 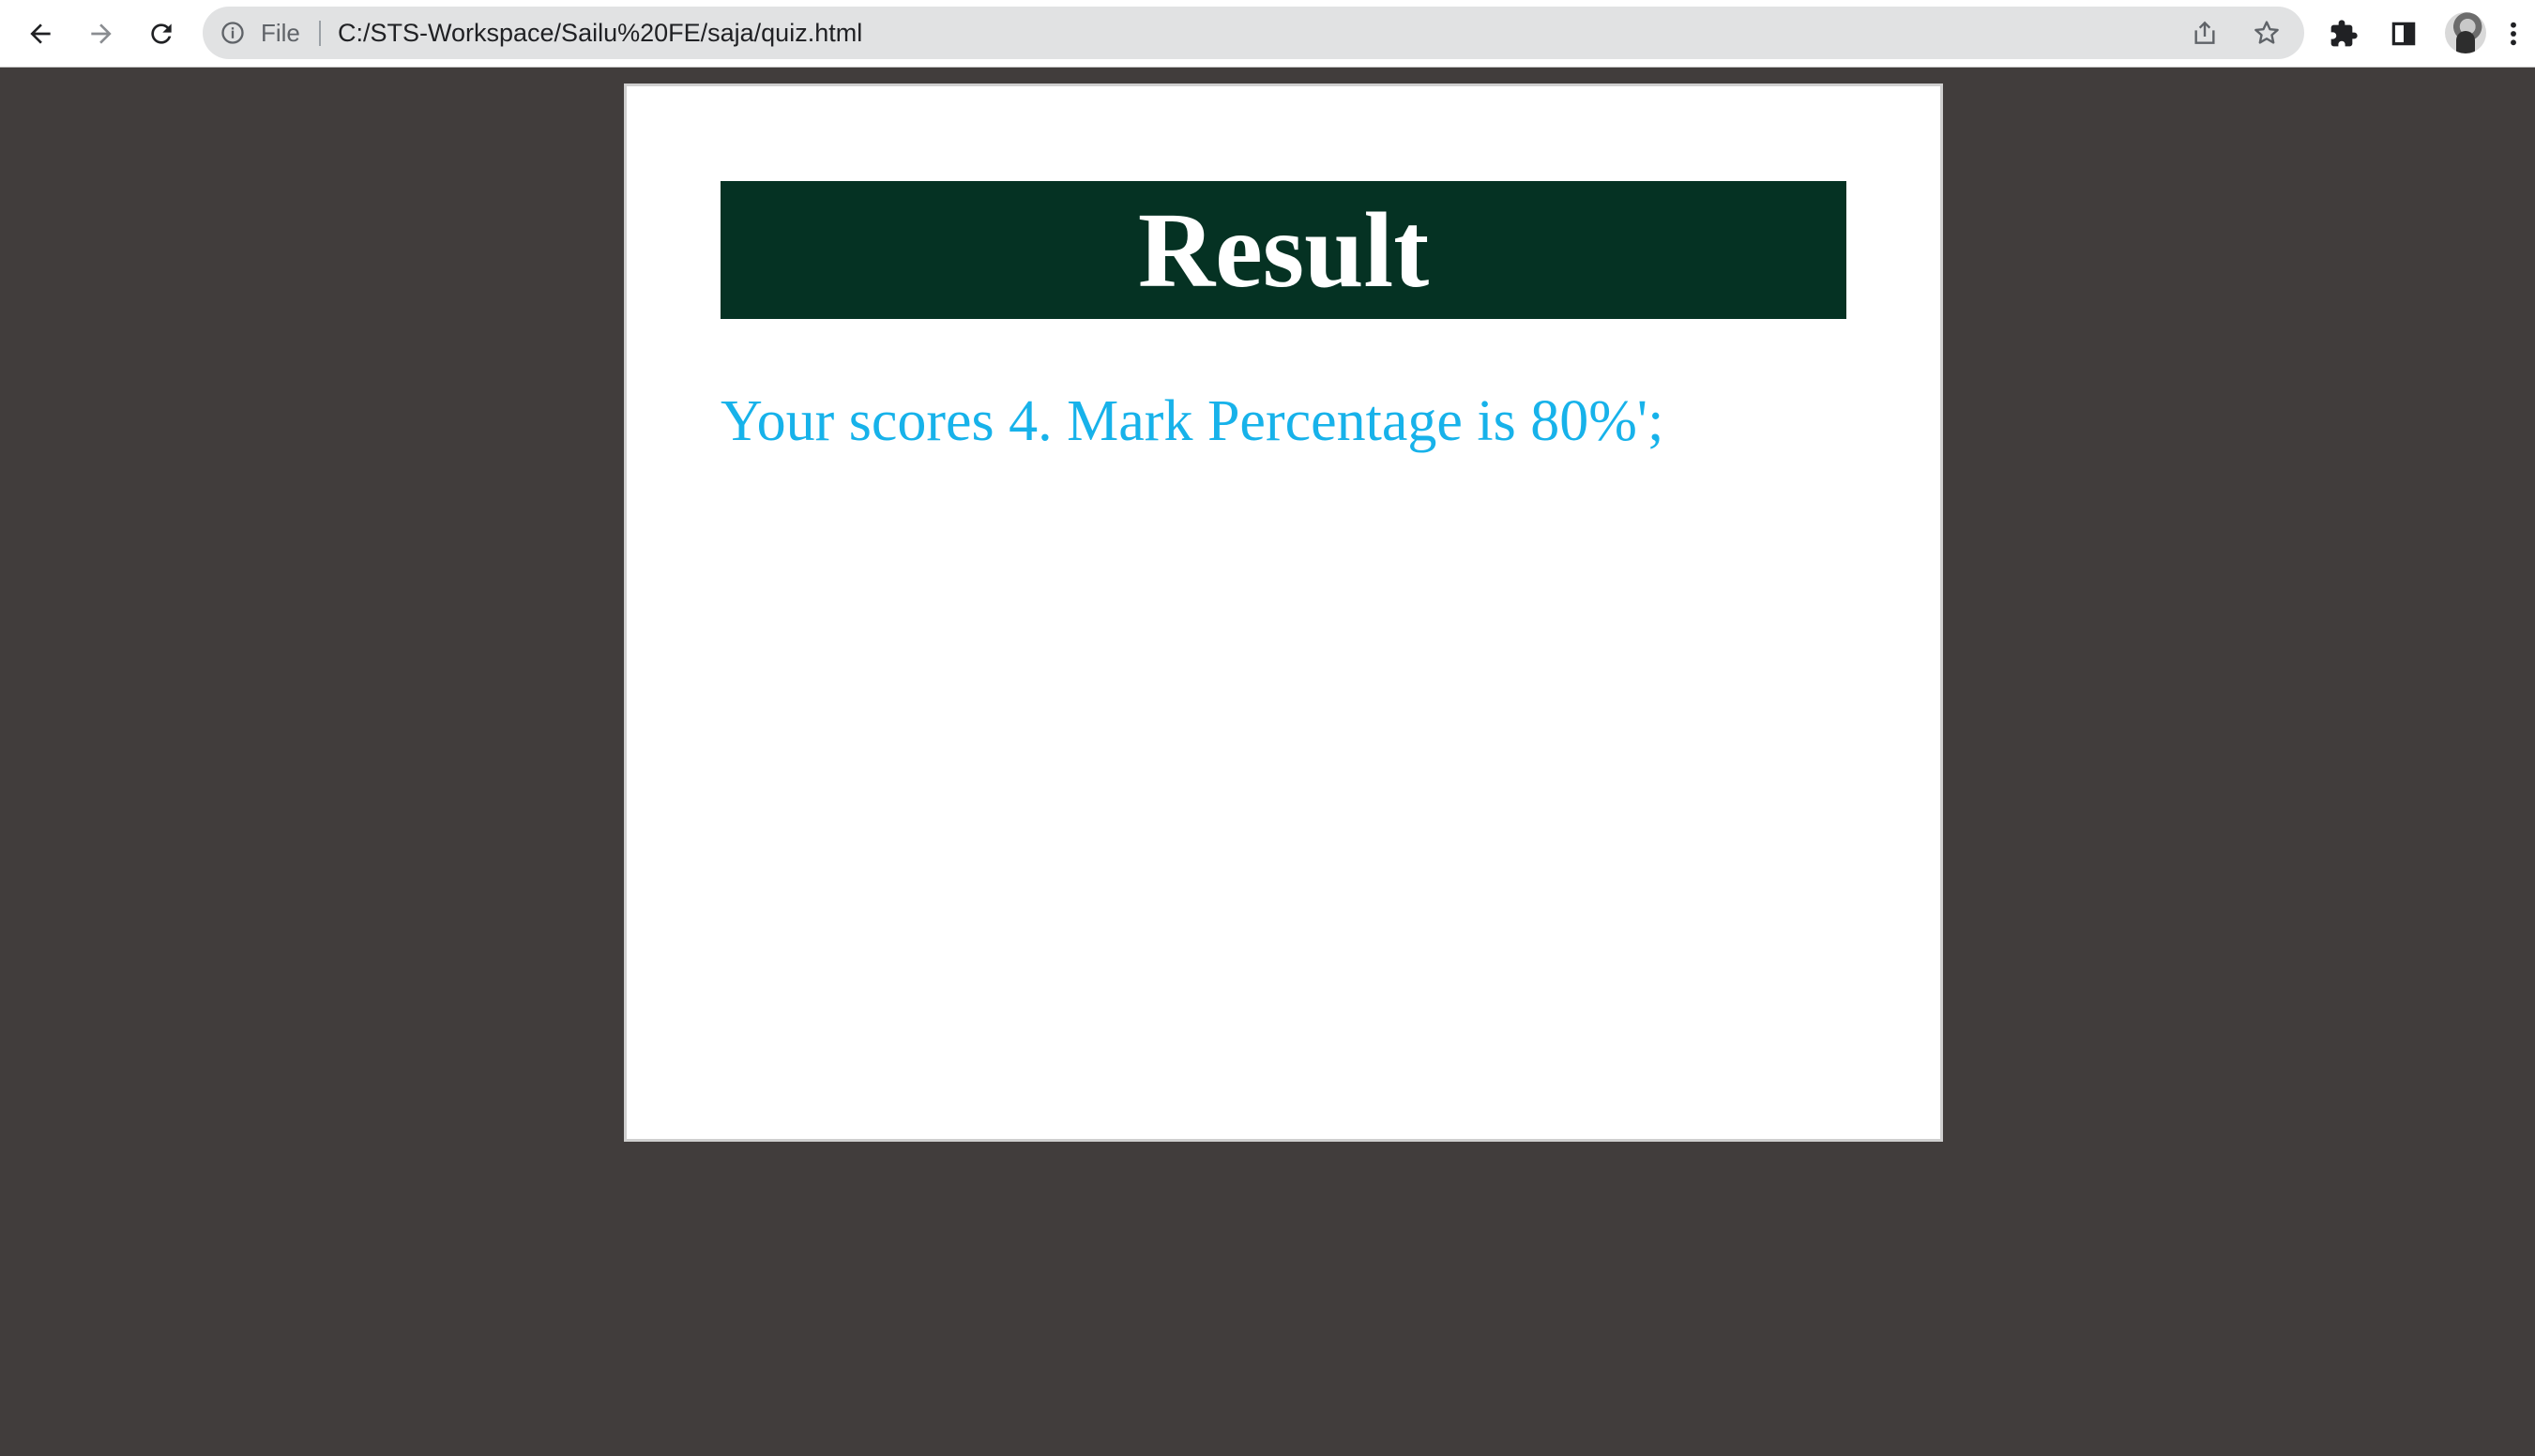 I want to click on page-title: Result, so click(x=1283, y=250).